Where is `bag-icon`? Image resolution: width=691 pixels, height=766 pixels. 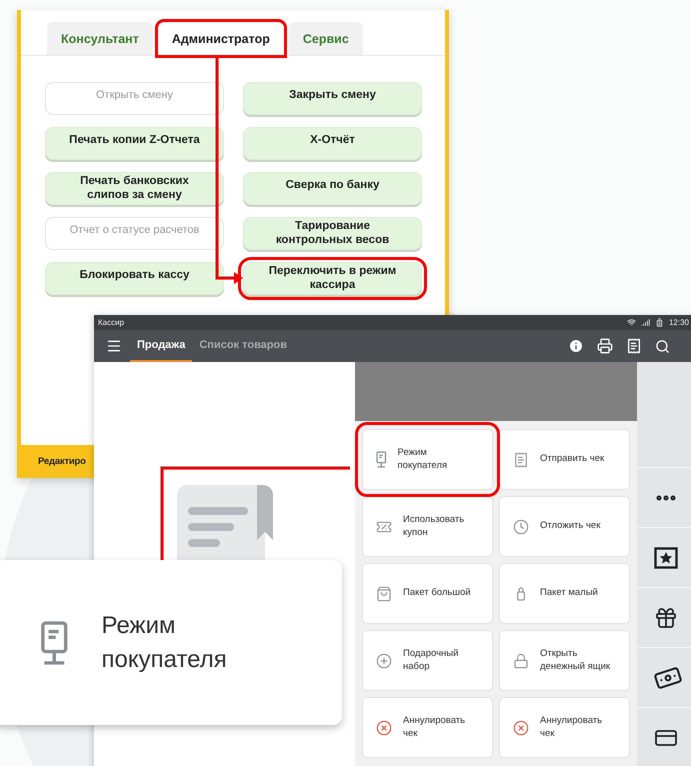 bag-icon is located at coordinates (384, 594).